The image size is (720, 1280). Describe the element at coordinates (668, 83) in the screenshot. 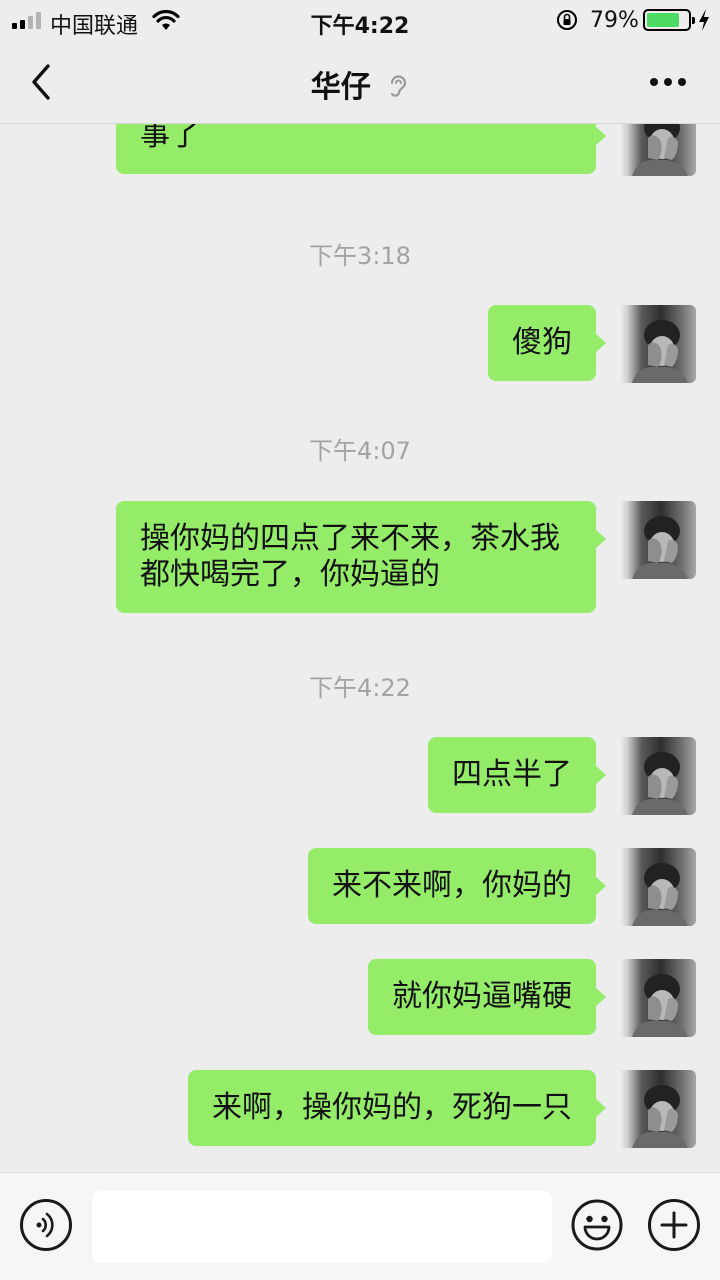

I see `more-icon` at that location.